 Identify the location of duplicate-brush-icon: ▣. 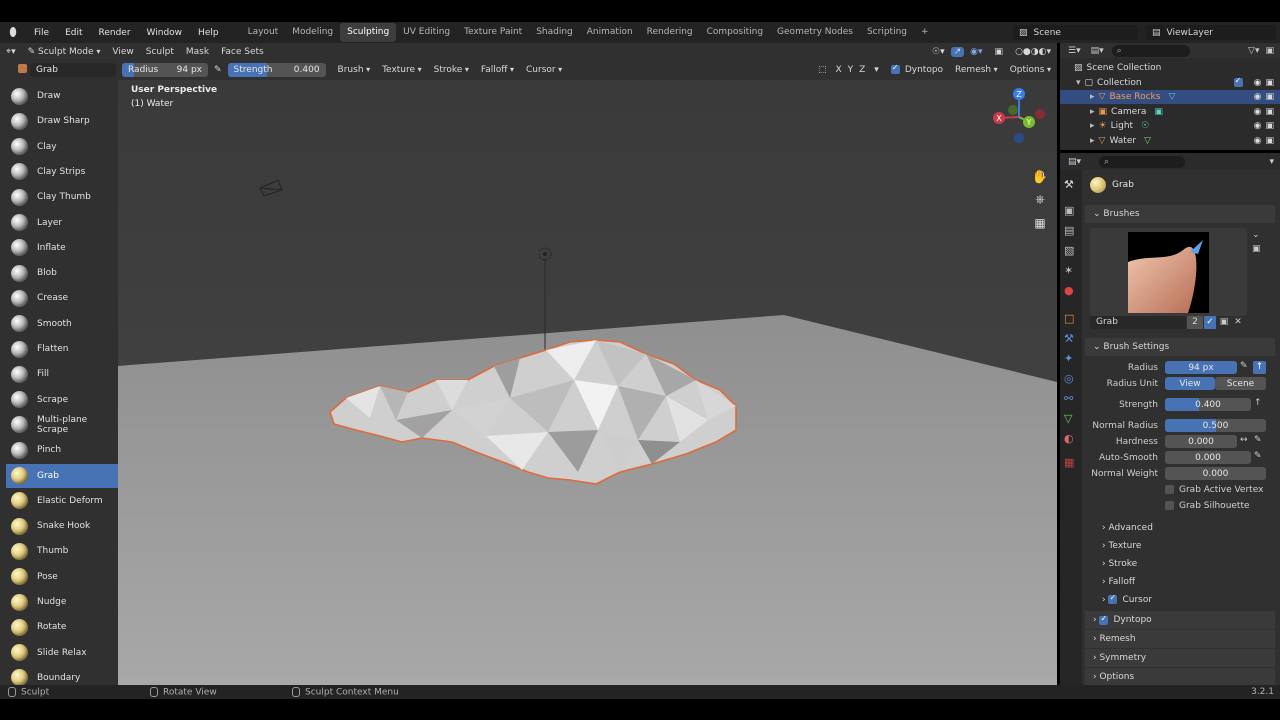
(1224, 322).